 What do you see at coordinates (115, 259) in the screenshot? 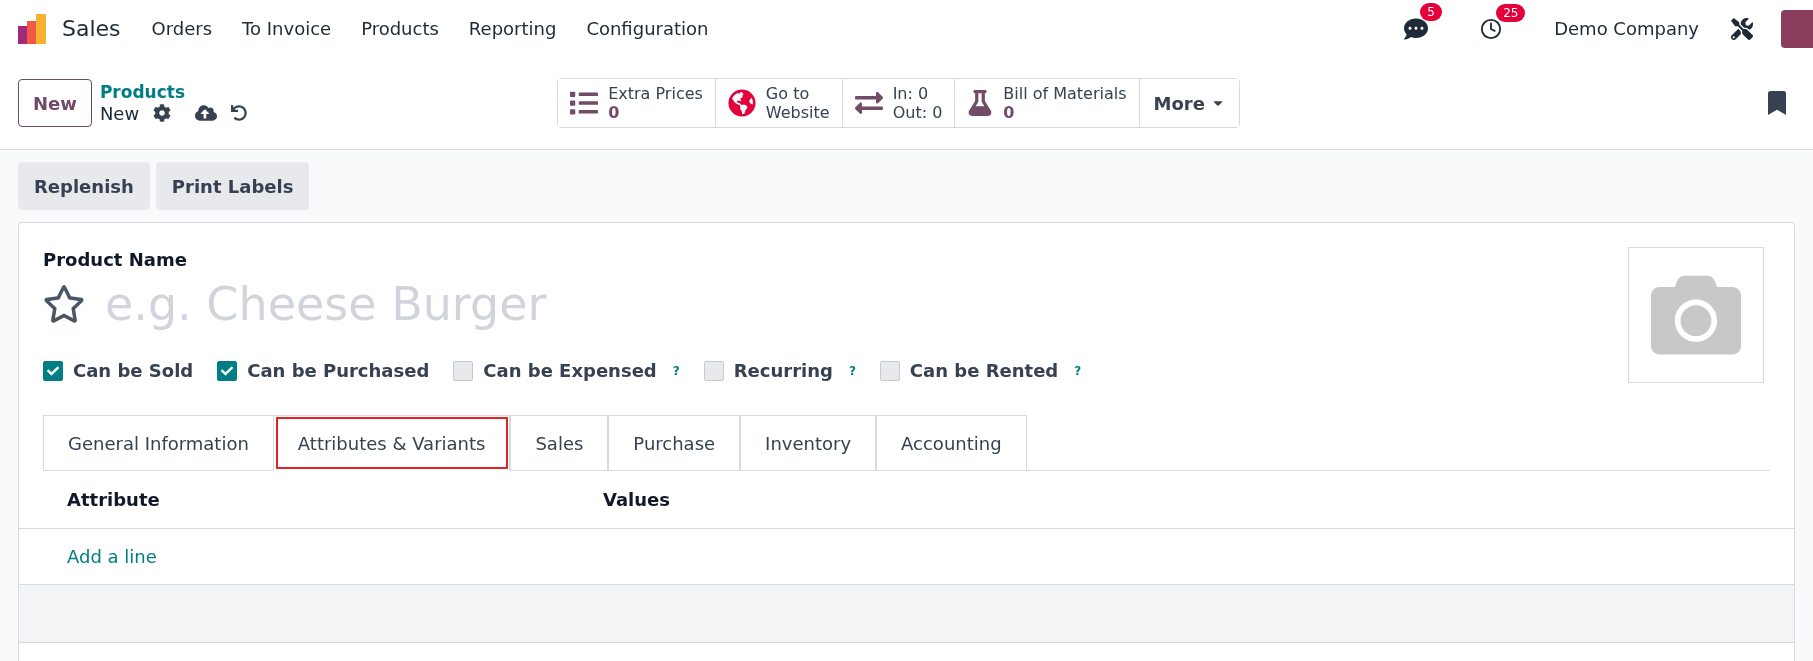
I see `field-label: Product Name` at bounding box center [115, 259].